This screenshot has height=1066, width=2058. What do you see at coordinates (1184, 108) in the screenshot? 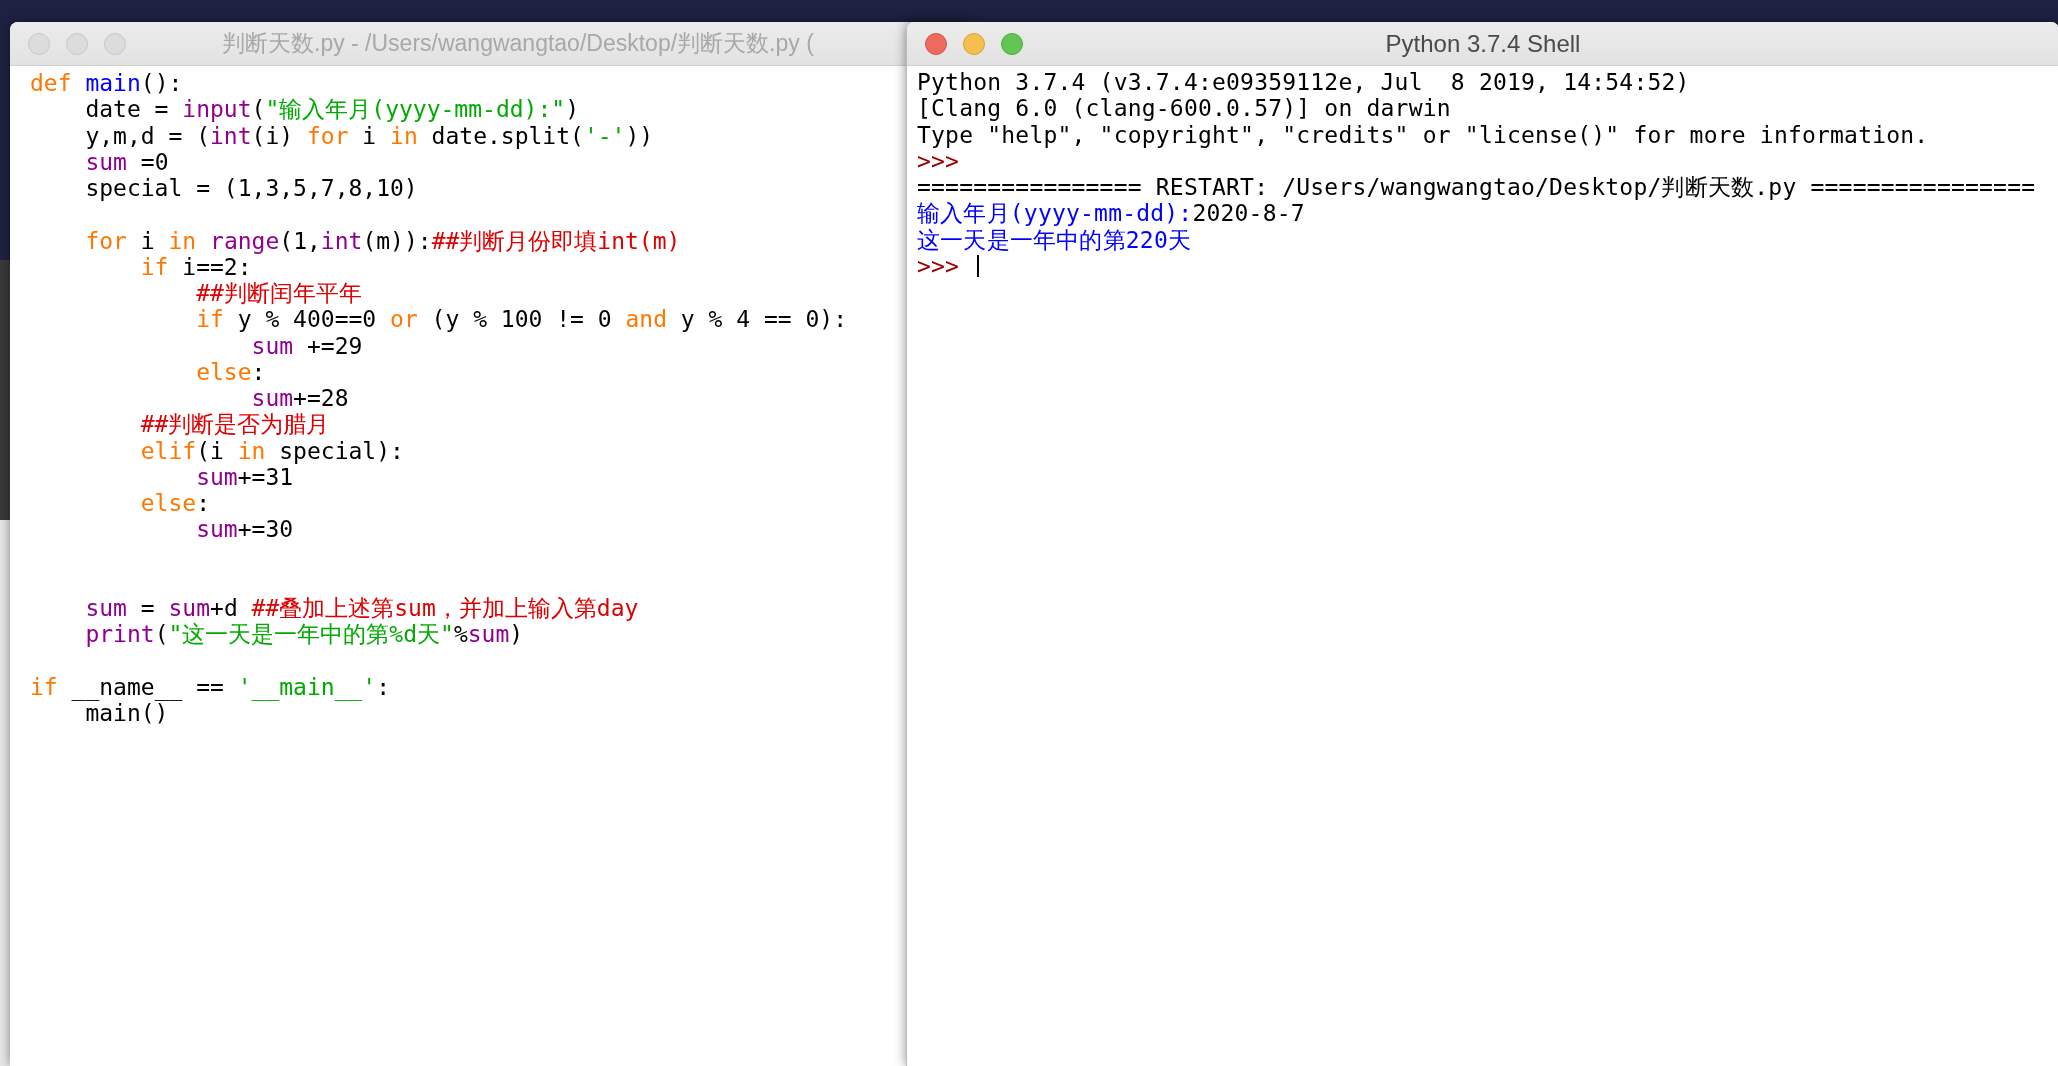
I see `shell-line: [Clang 6.0 (clang-600.0.57)] on darwin` at bounding box center [1184, 108].